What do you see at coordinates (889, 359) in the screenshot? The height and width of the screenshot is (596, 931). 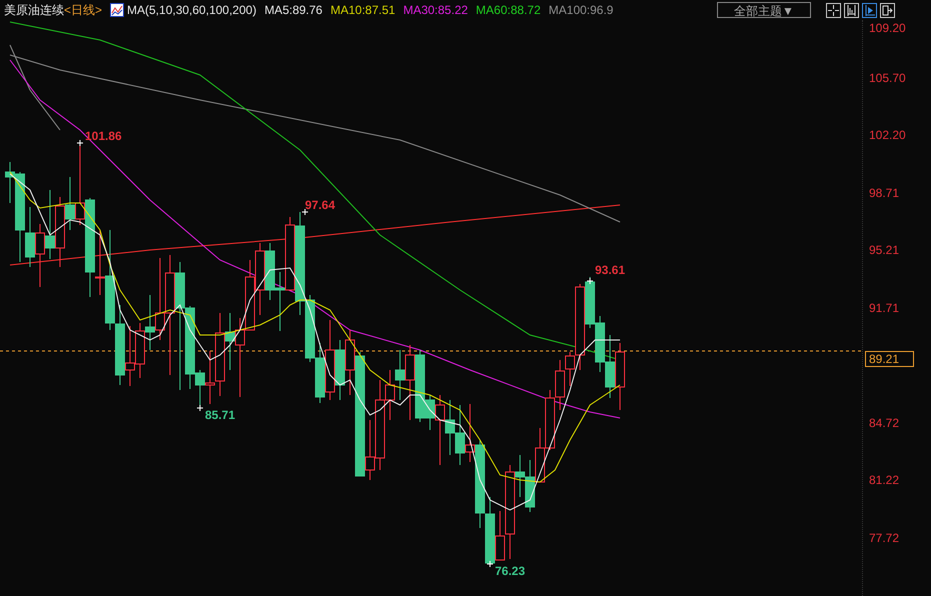 I see `current-price-label: 89.21` at bounding box center [889, 359].